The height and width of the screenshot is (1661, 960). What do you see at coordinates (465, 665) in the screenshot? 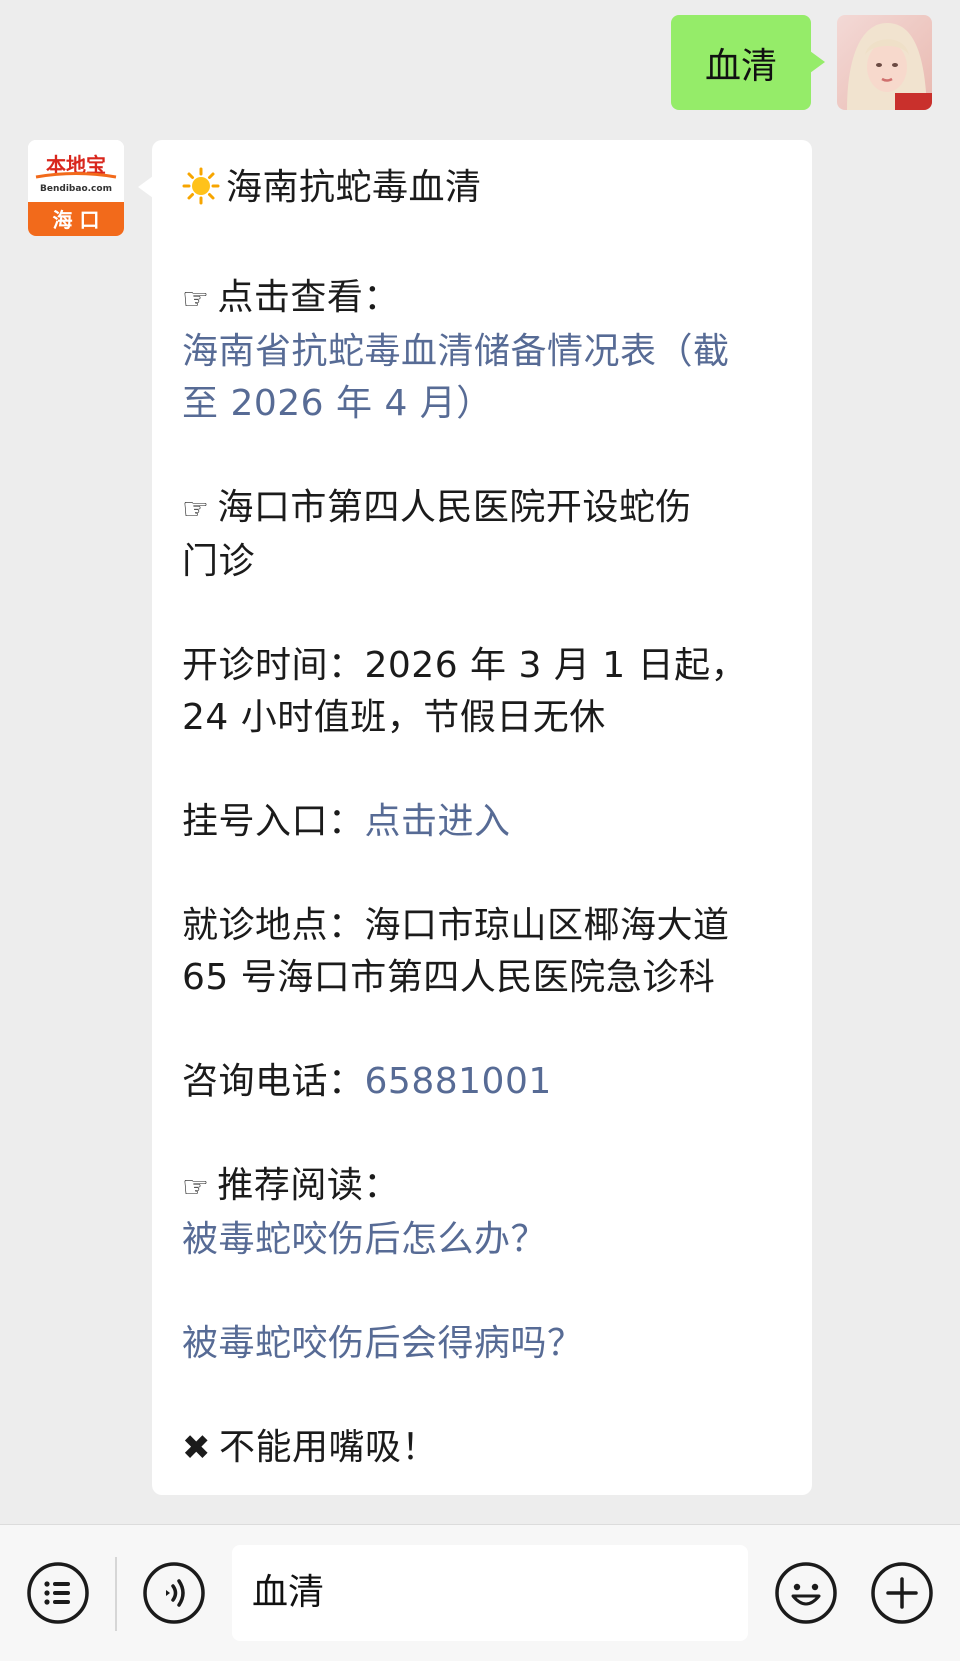
I see `hours-line1: 开诊时间：2026 年 3 月 1 日起，` at bounding box center [465, 665].